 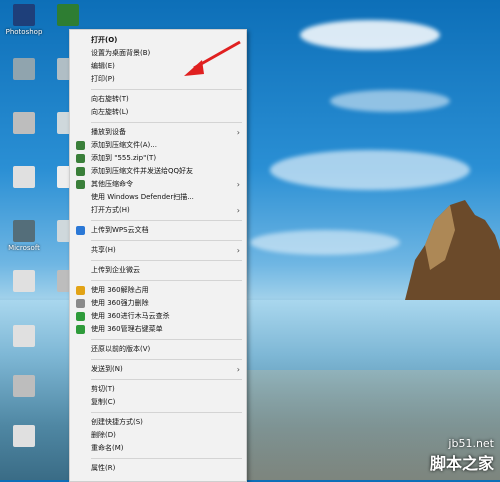 What do you see at coordinates (103, 79) in the screenshot?
I see `menu-item-label: 打印(P)` at bounding box center [103, 79].